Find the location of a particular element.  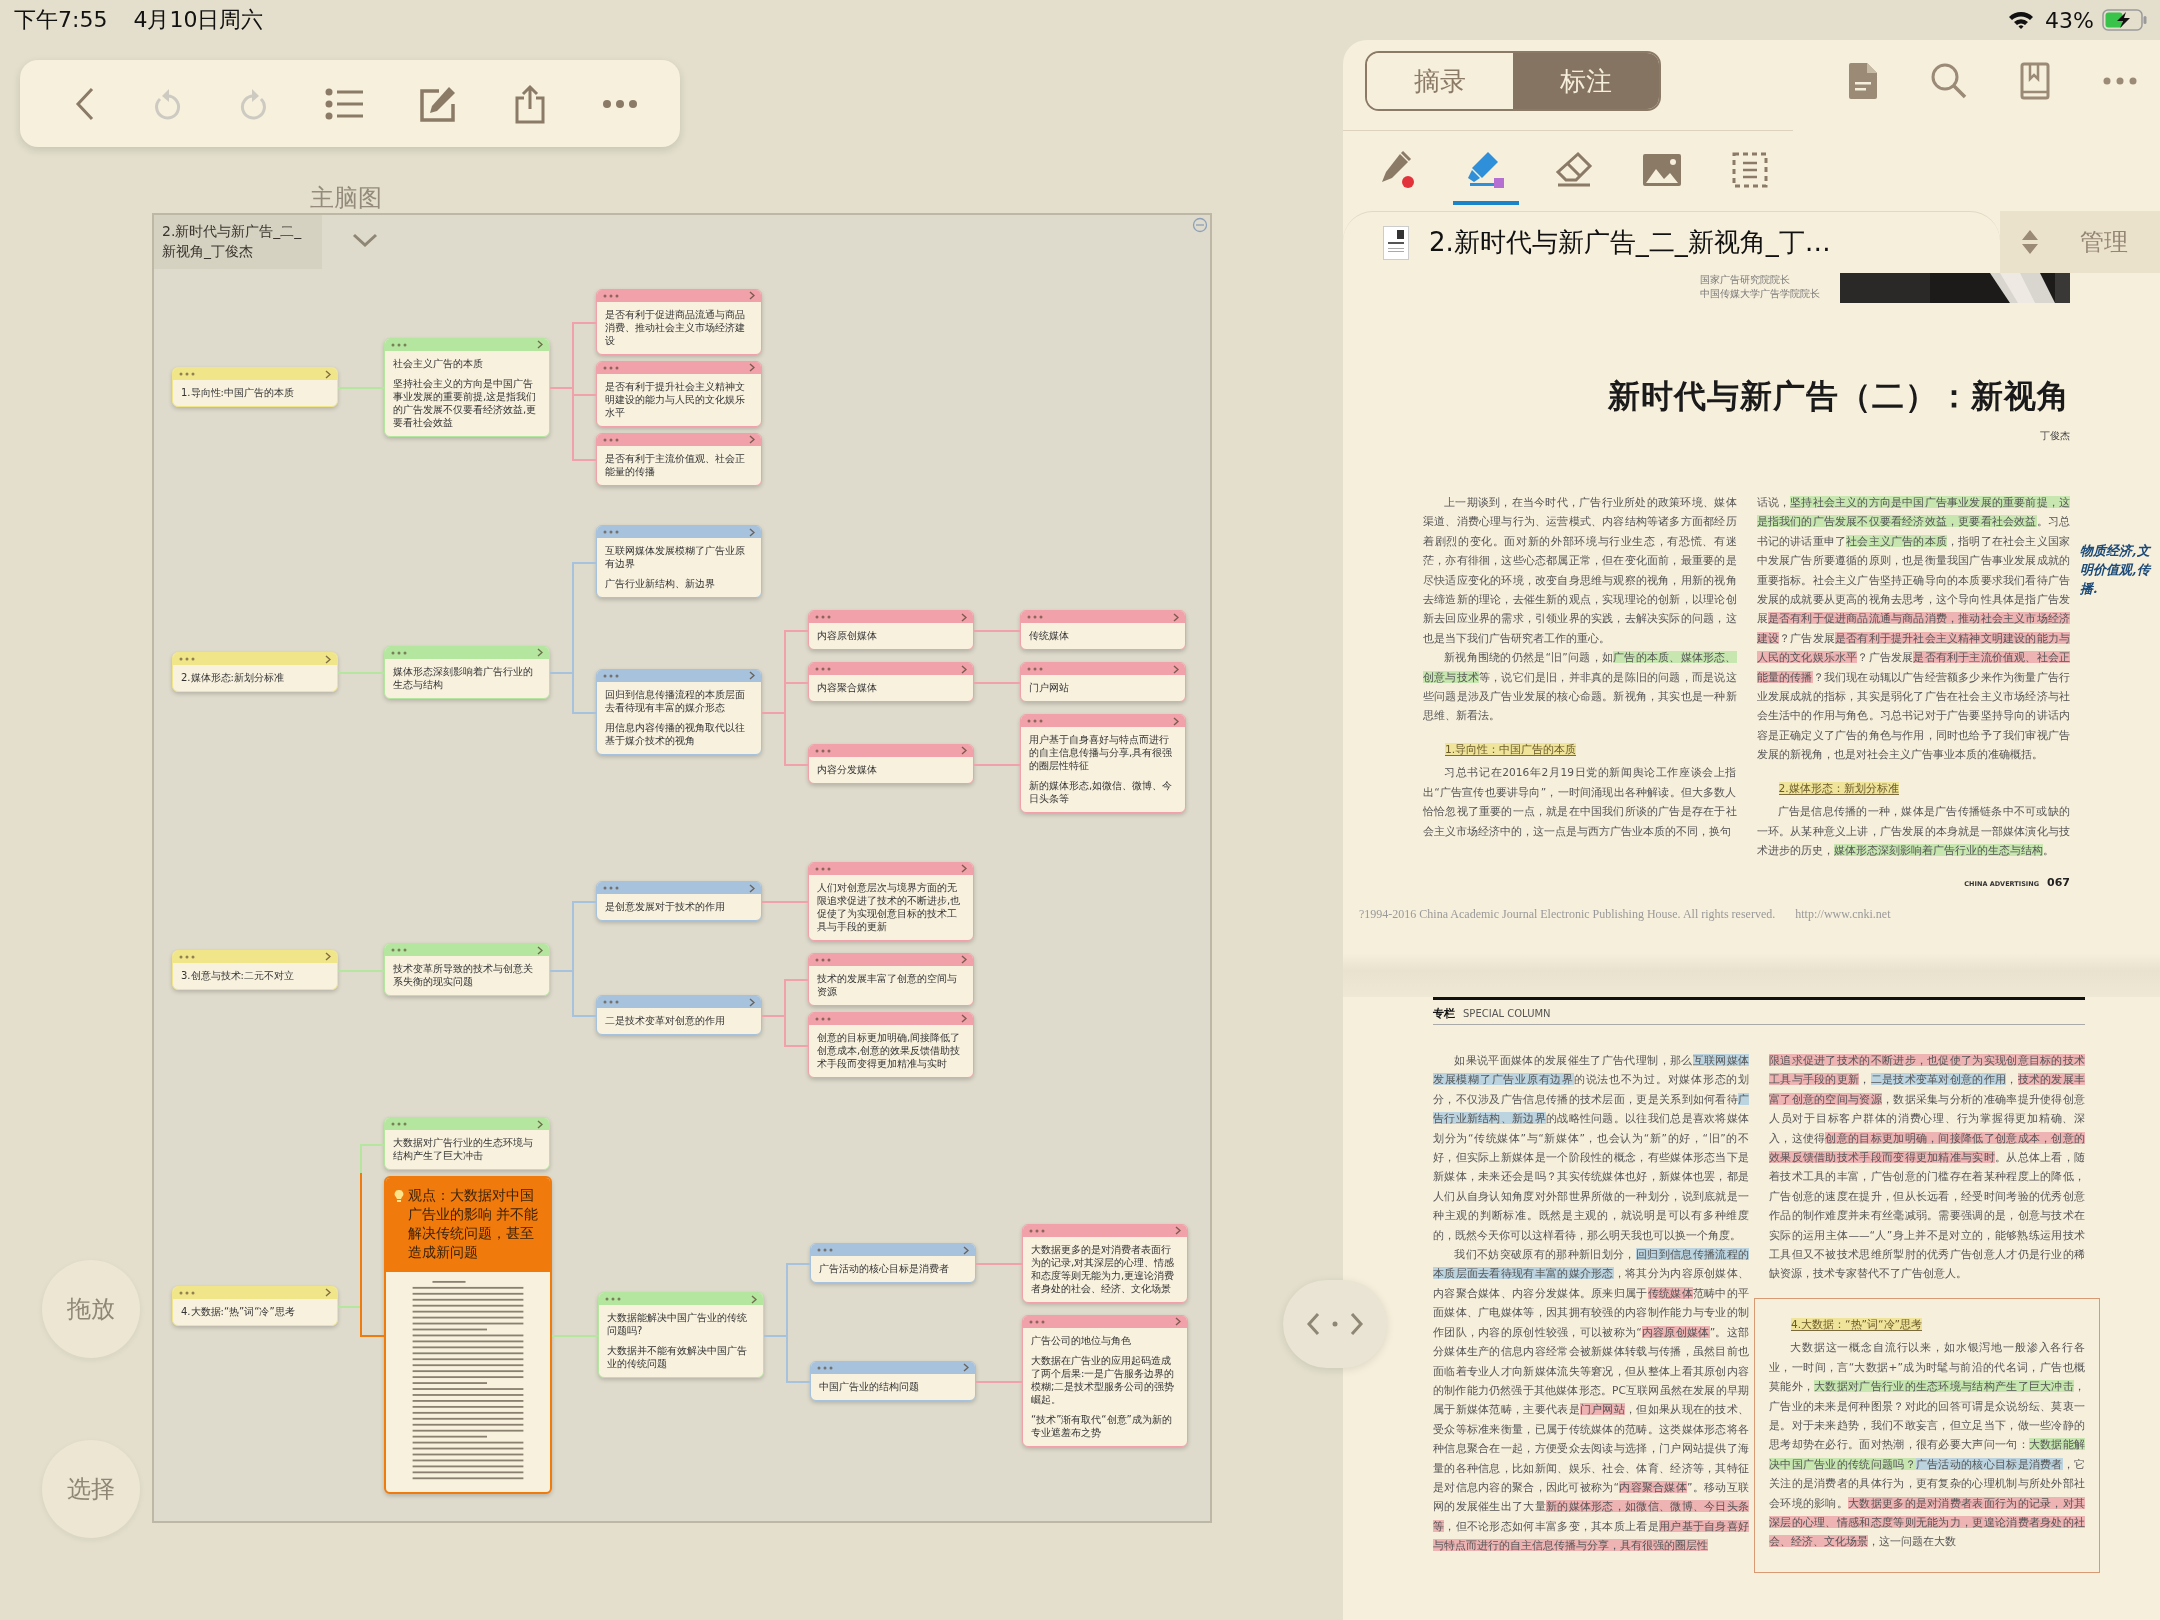

segment-tab: 标注 is located at coordinates (1586, 81).